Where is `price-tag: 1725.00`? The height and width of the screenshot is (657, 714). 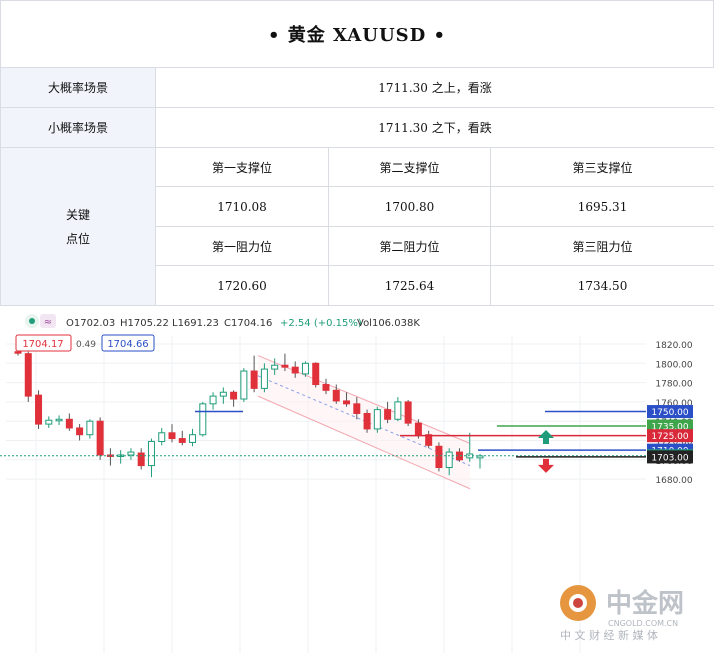
price-tag: 1725.00 is located at coordinates (669, 437).